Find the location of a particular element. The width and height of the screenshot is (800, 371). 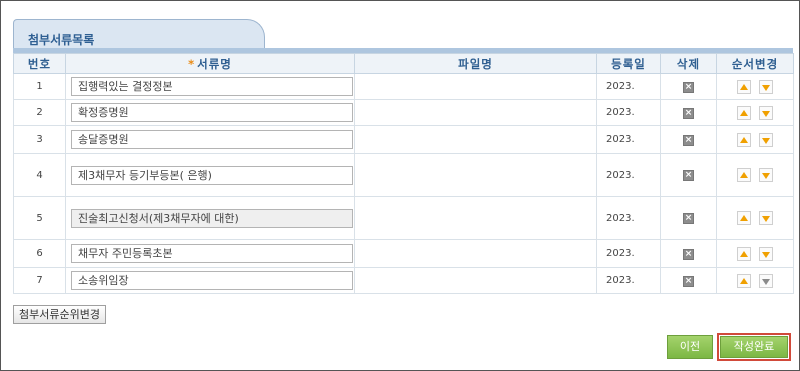

table-row: 6 채무자 주민등록초본 2023. × is located at coordinates (403, 253).